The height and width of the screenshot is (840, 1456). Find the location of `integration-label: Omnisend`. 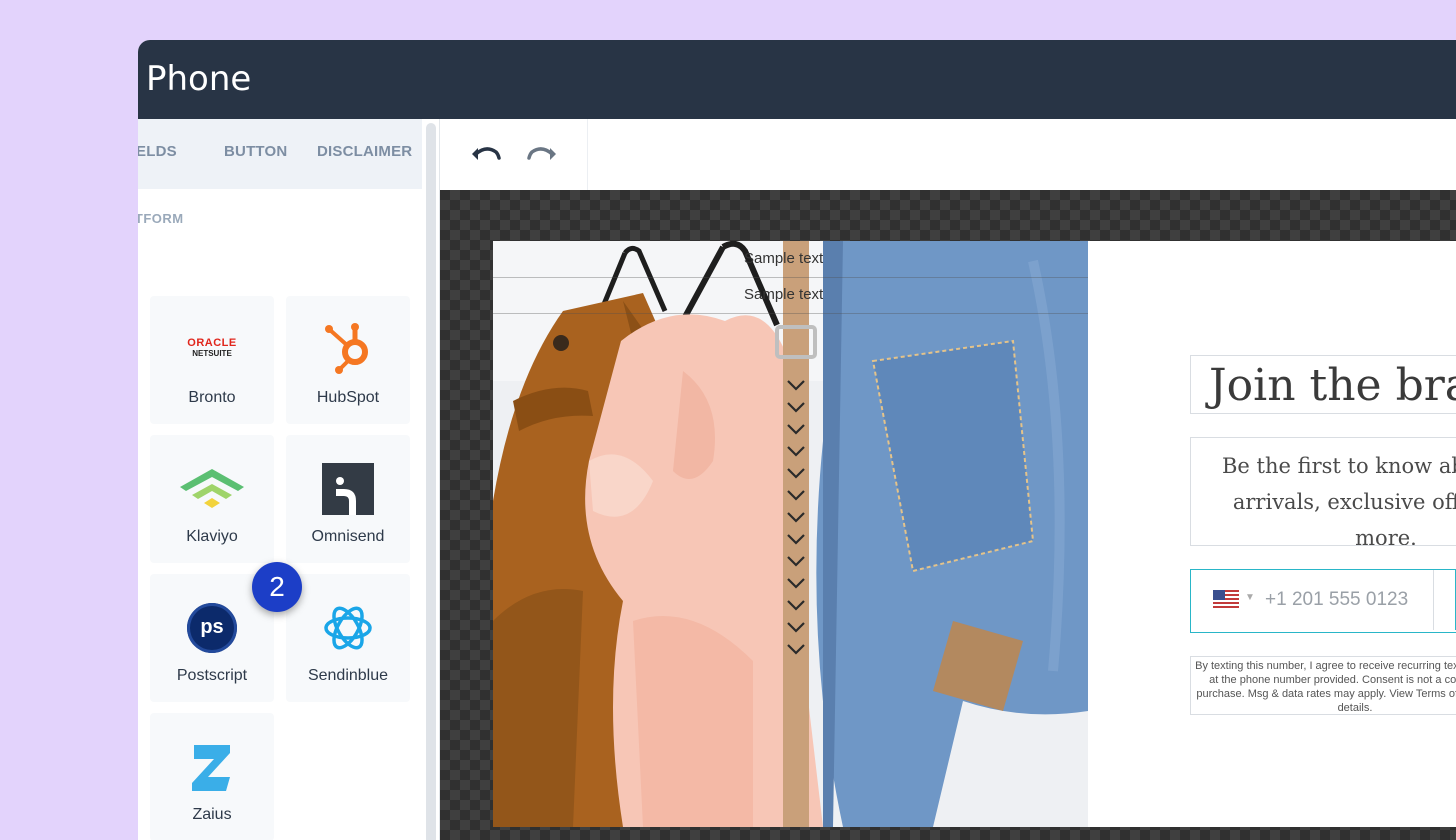

integration-label: Omnisend is located at coordinates (348, 536).